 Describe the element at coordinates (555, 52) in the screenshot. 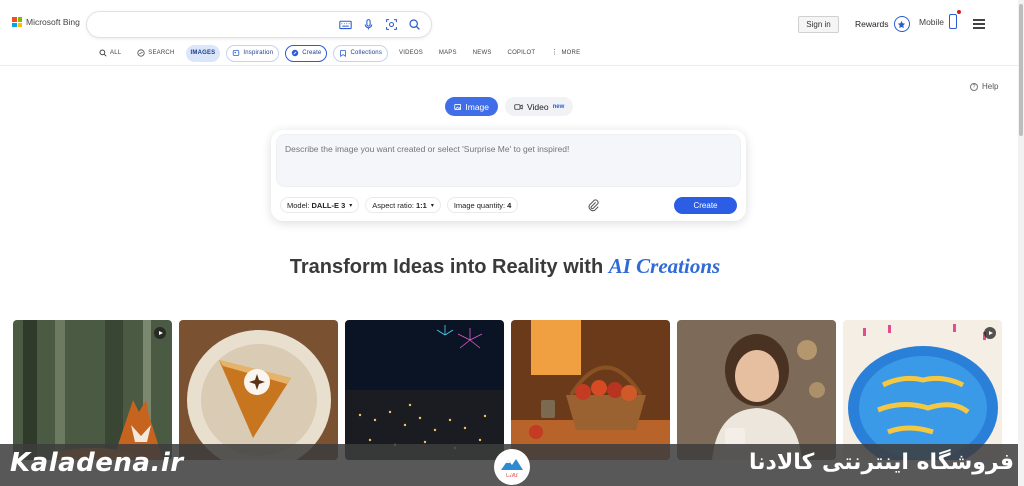

I see `more-dots-icon: ⋮` at that location.